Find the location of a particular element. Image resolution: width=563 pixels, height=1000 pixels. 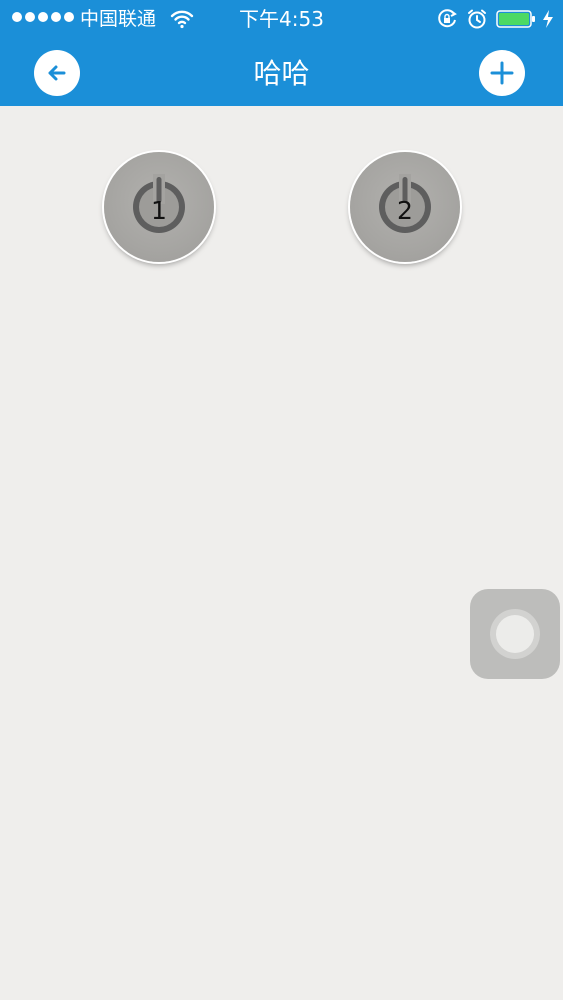

add-button is located at coordinates (502, 73).